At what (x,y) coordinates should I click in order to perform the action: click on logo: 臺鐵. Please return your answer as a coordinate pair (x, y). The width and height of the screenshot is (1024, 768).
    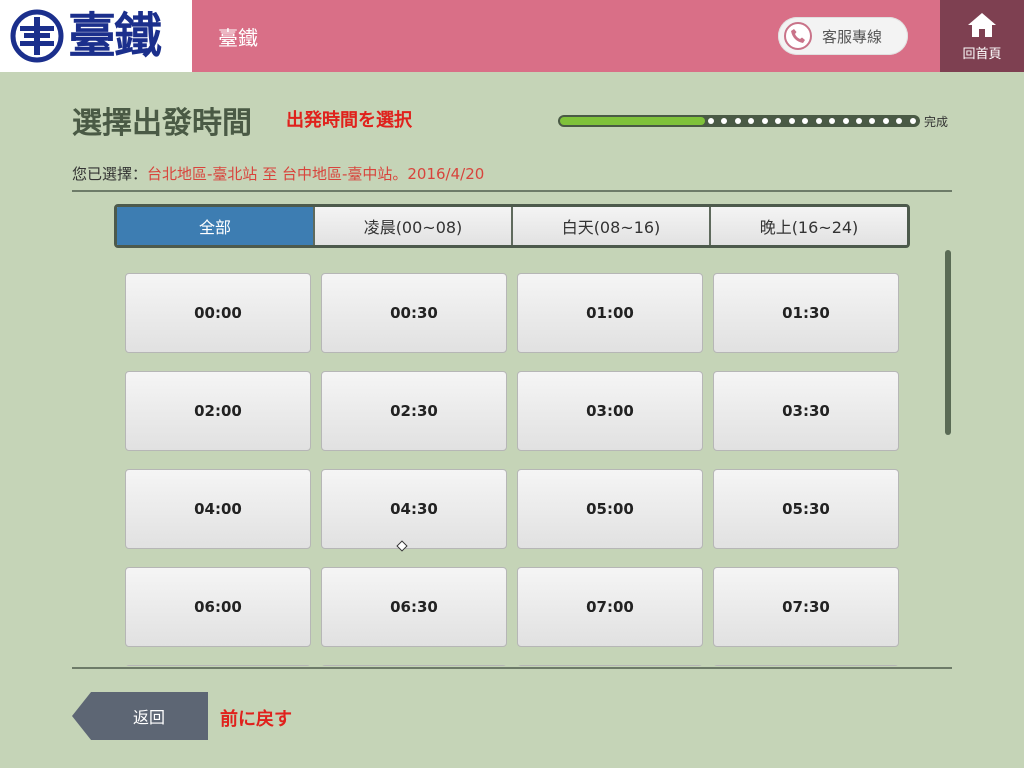
    Looking at the image, I should click on (96, 36).